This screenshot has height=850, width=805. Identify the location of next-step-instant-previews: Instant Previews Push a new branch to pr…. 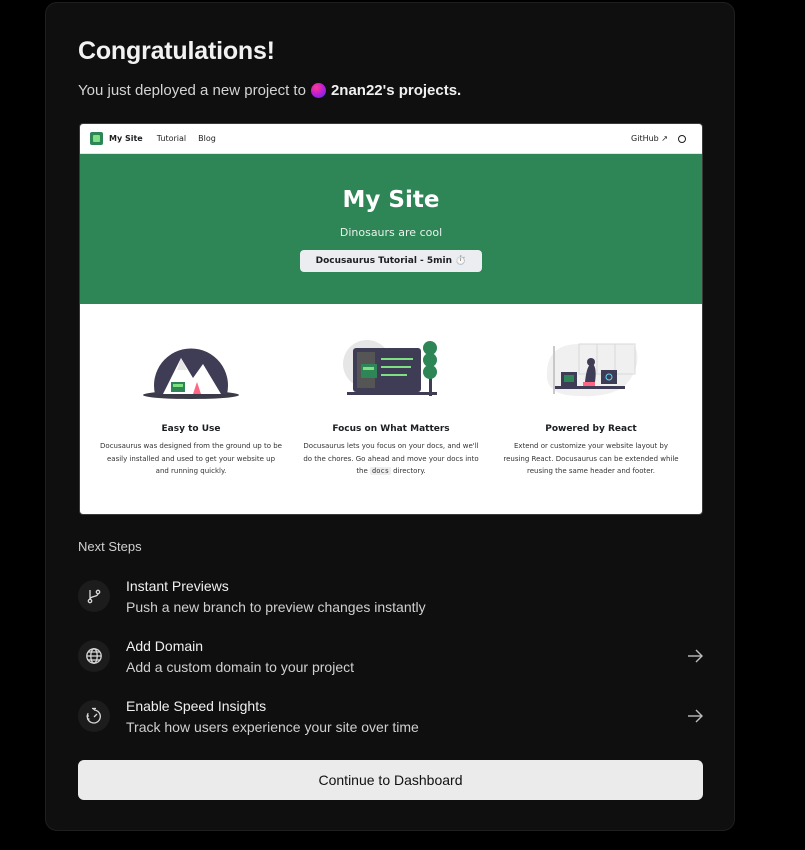
(391, 596).